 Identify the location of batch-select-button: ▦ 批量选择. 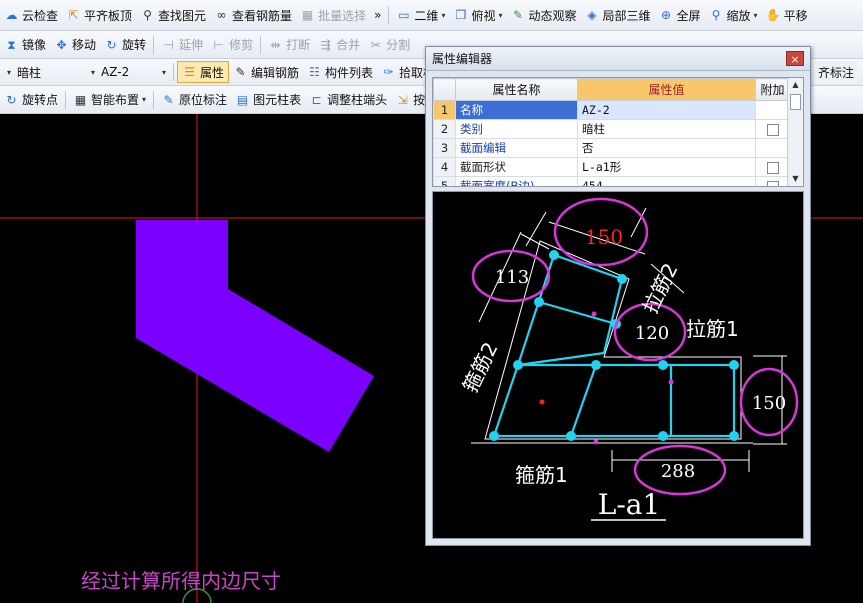
(333, 15).